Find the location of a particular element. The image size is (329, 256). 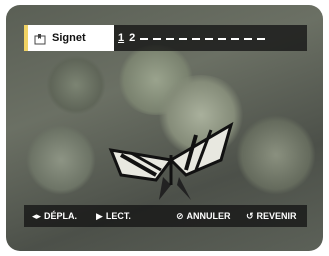

button-guide-bar: ◂▸ DÉPLA. ▶ LECT. ⊘ ANNULER ↺ REVENIR is located at coordinates (165, 216).